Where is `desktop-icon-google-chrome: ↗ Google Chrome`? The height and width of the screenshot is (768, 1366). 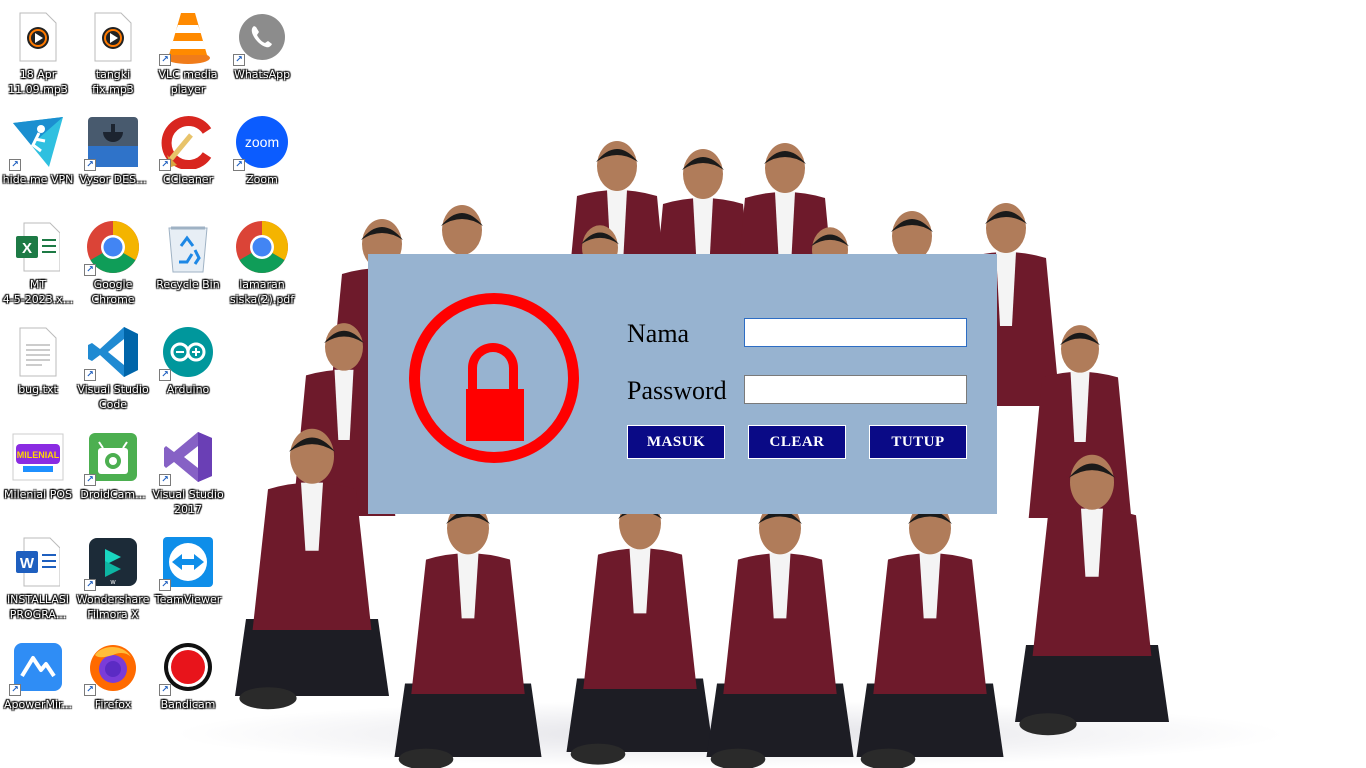
desktop-icon-google-chrome: ↗ Google Chrome is located at coordinates (113, 264).